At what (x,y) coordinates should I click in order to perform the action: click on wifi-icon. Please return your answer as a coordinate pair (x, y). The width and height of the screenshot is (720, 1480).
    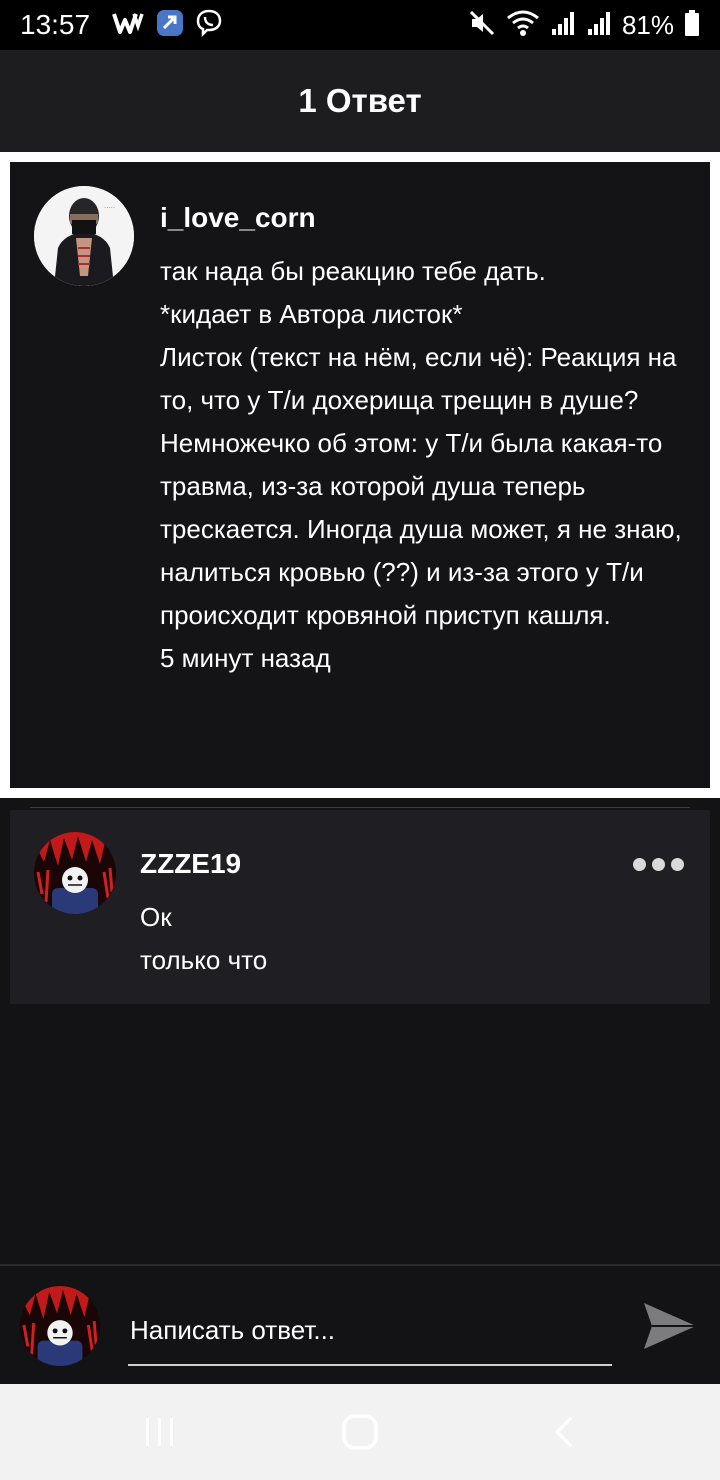
    Looking at the image, I should click on (523, 25).